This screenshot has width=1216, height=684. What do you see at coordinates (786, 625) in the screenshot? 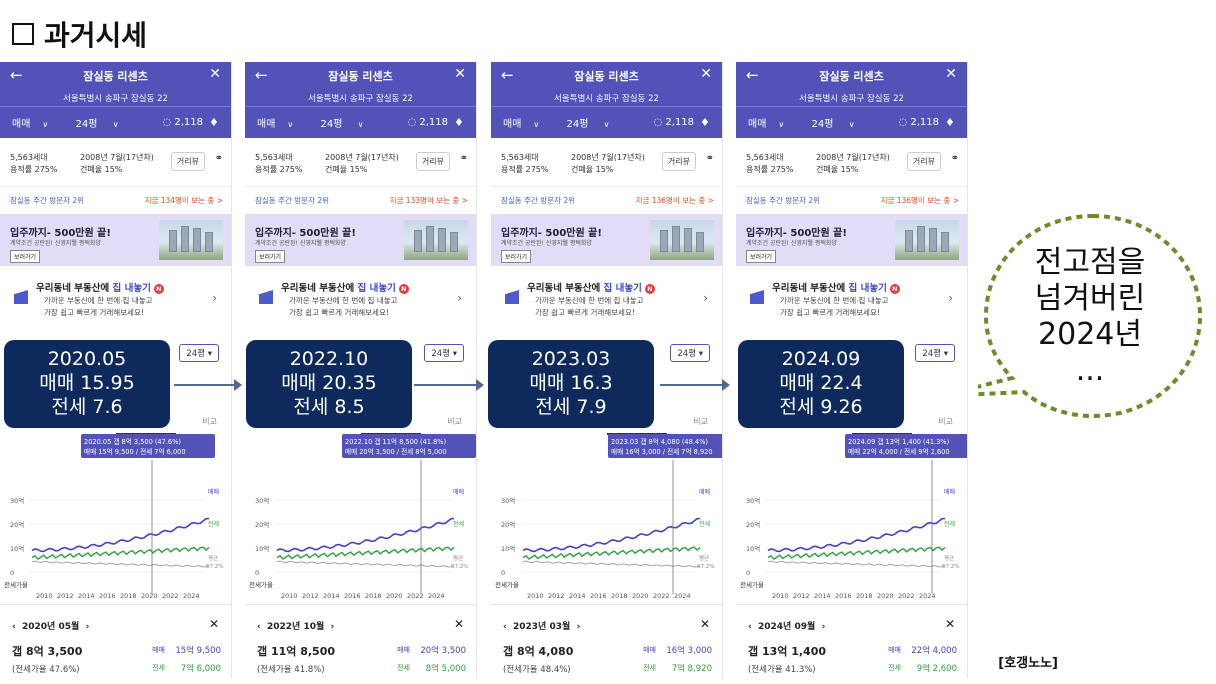
I see `month-navigator: ‹ 2024년 09월 ›` at bounding box center [786, 625].